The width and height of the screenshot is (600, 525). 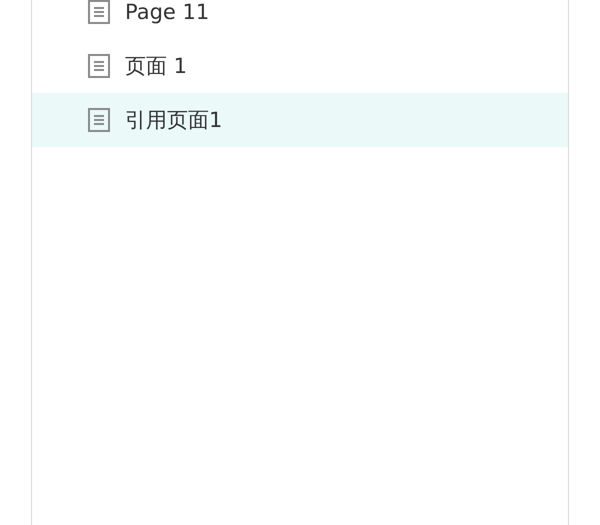 I want to click on page-item: 引用页面1, so click(x=300, y=120).